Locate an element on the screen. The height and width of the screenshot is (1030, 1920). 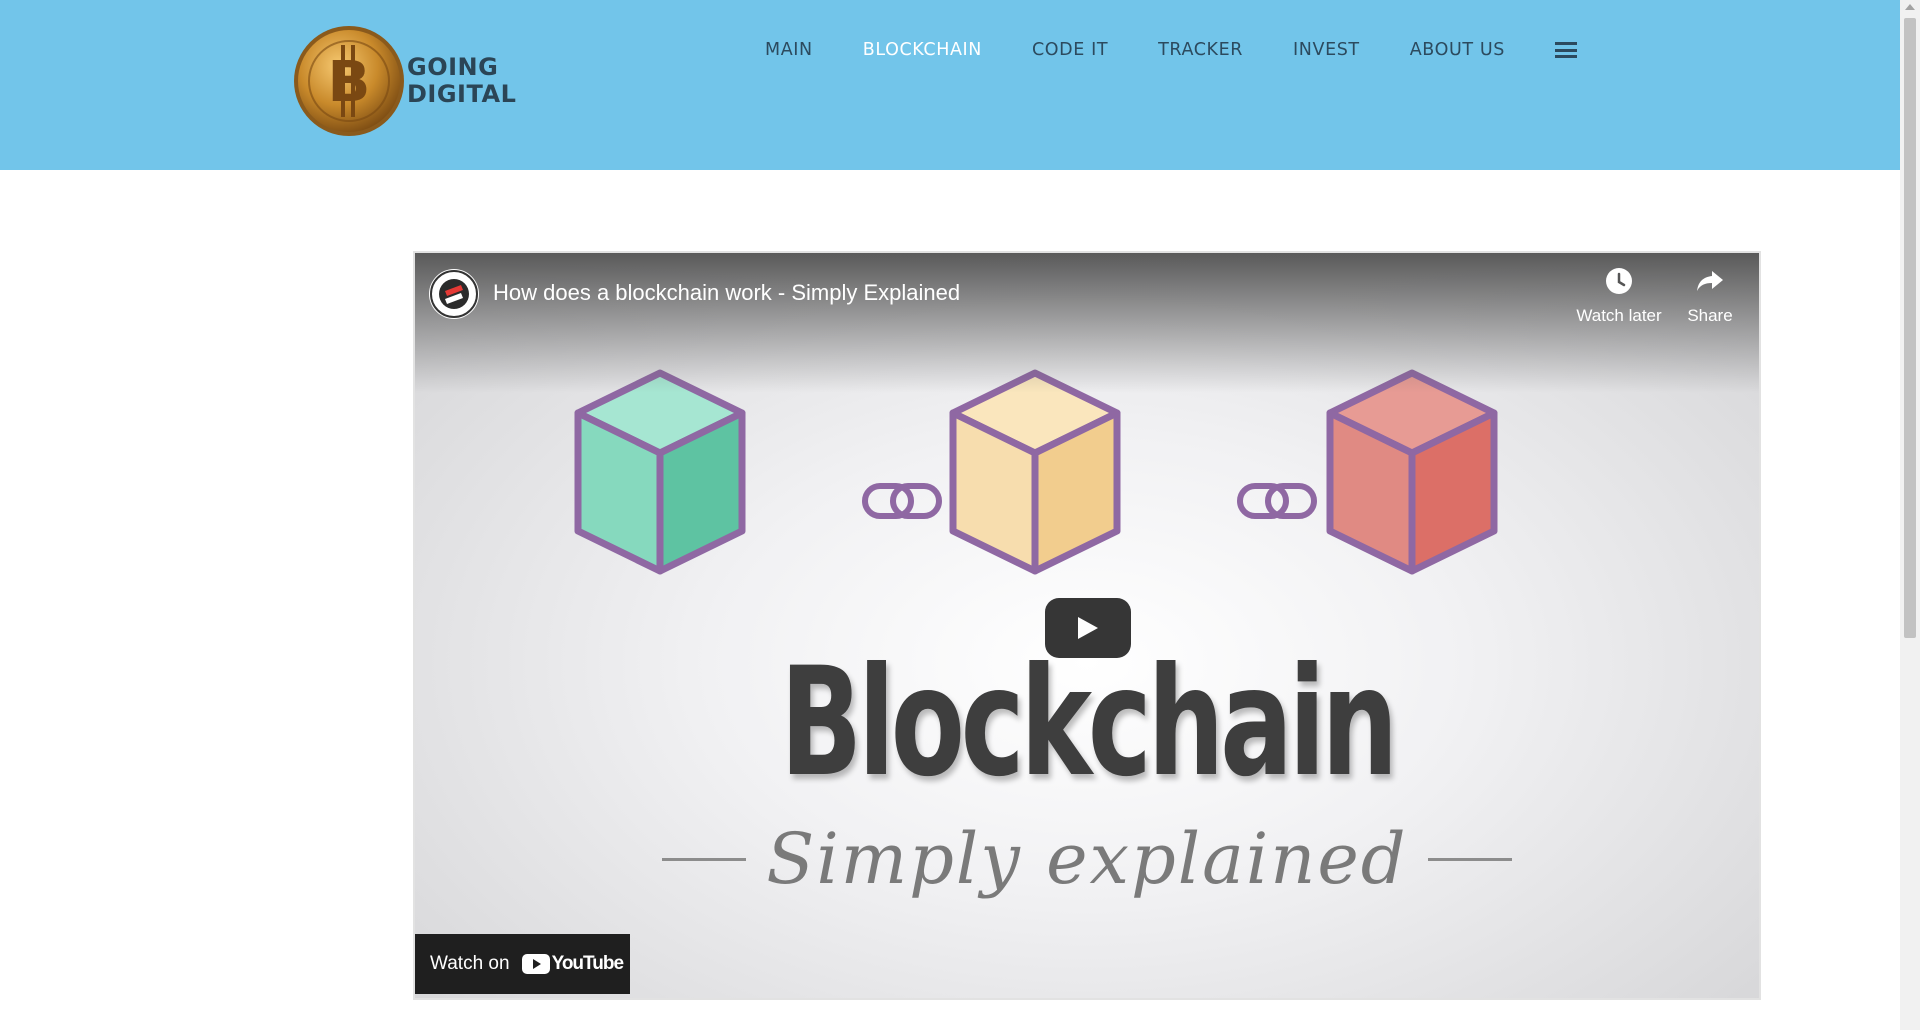
watch-on-label: Watch on is located at coordinates (470, 963).